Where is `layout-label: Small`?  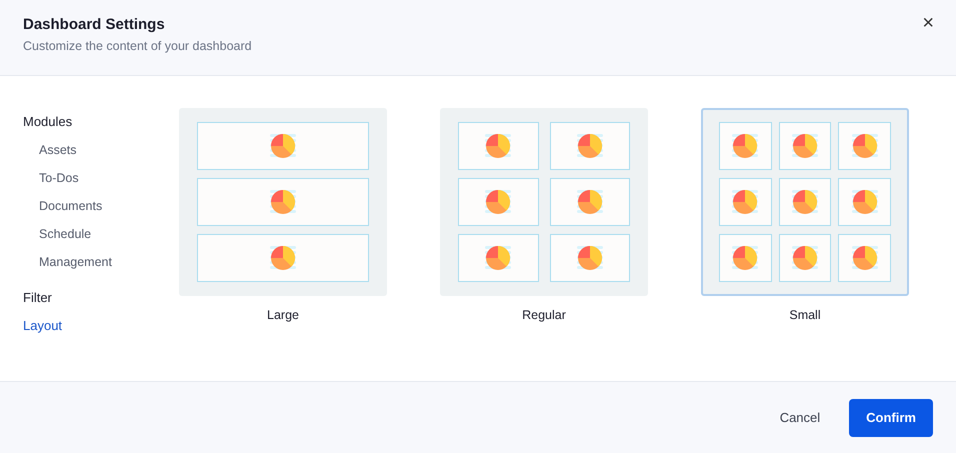 layout-label: Small is located at coordinates (805, 315).